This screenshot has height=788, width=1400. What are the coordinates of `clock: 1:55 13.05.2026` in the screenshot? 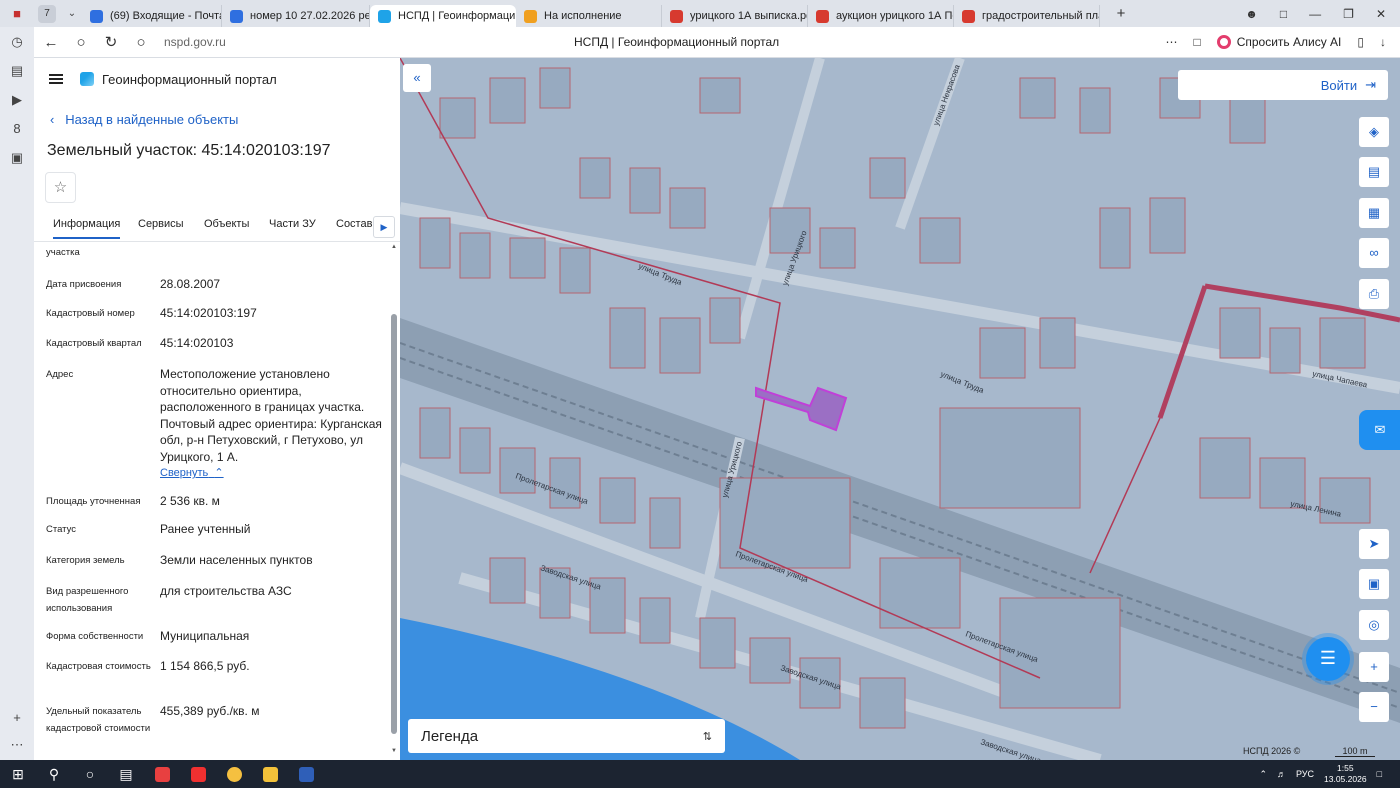 It's located at (1345, 774).